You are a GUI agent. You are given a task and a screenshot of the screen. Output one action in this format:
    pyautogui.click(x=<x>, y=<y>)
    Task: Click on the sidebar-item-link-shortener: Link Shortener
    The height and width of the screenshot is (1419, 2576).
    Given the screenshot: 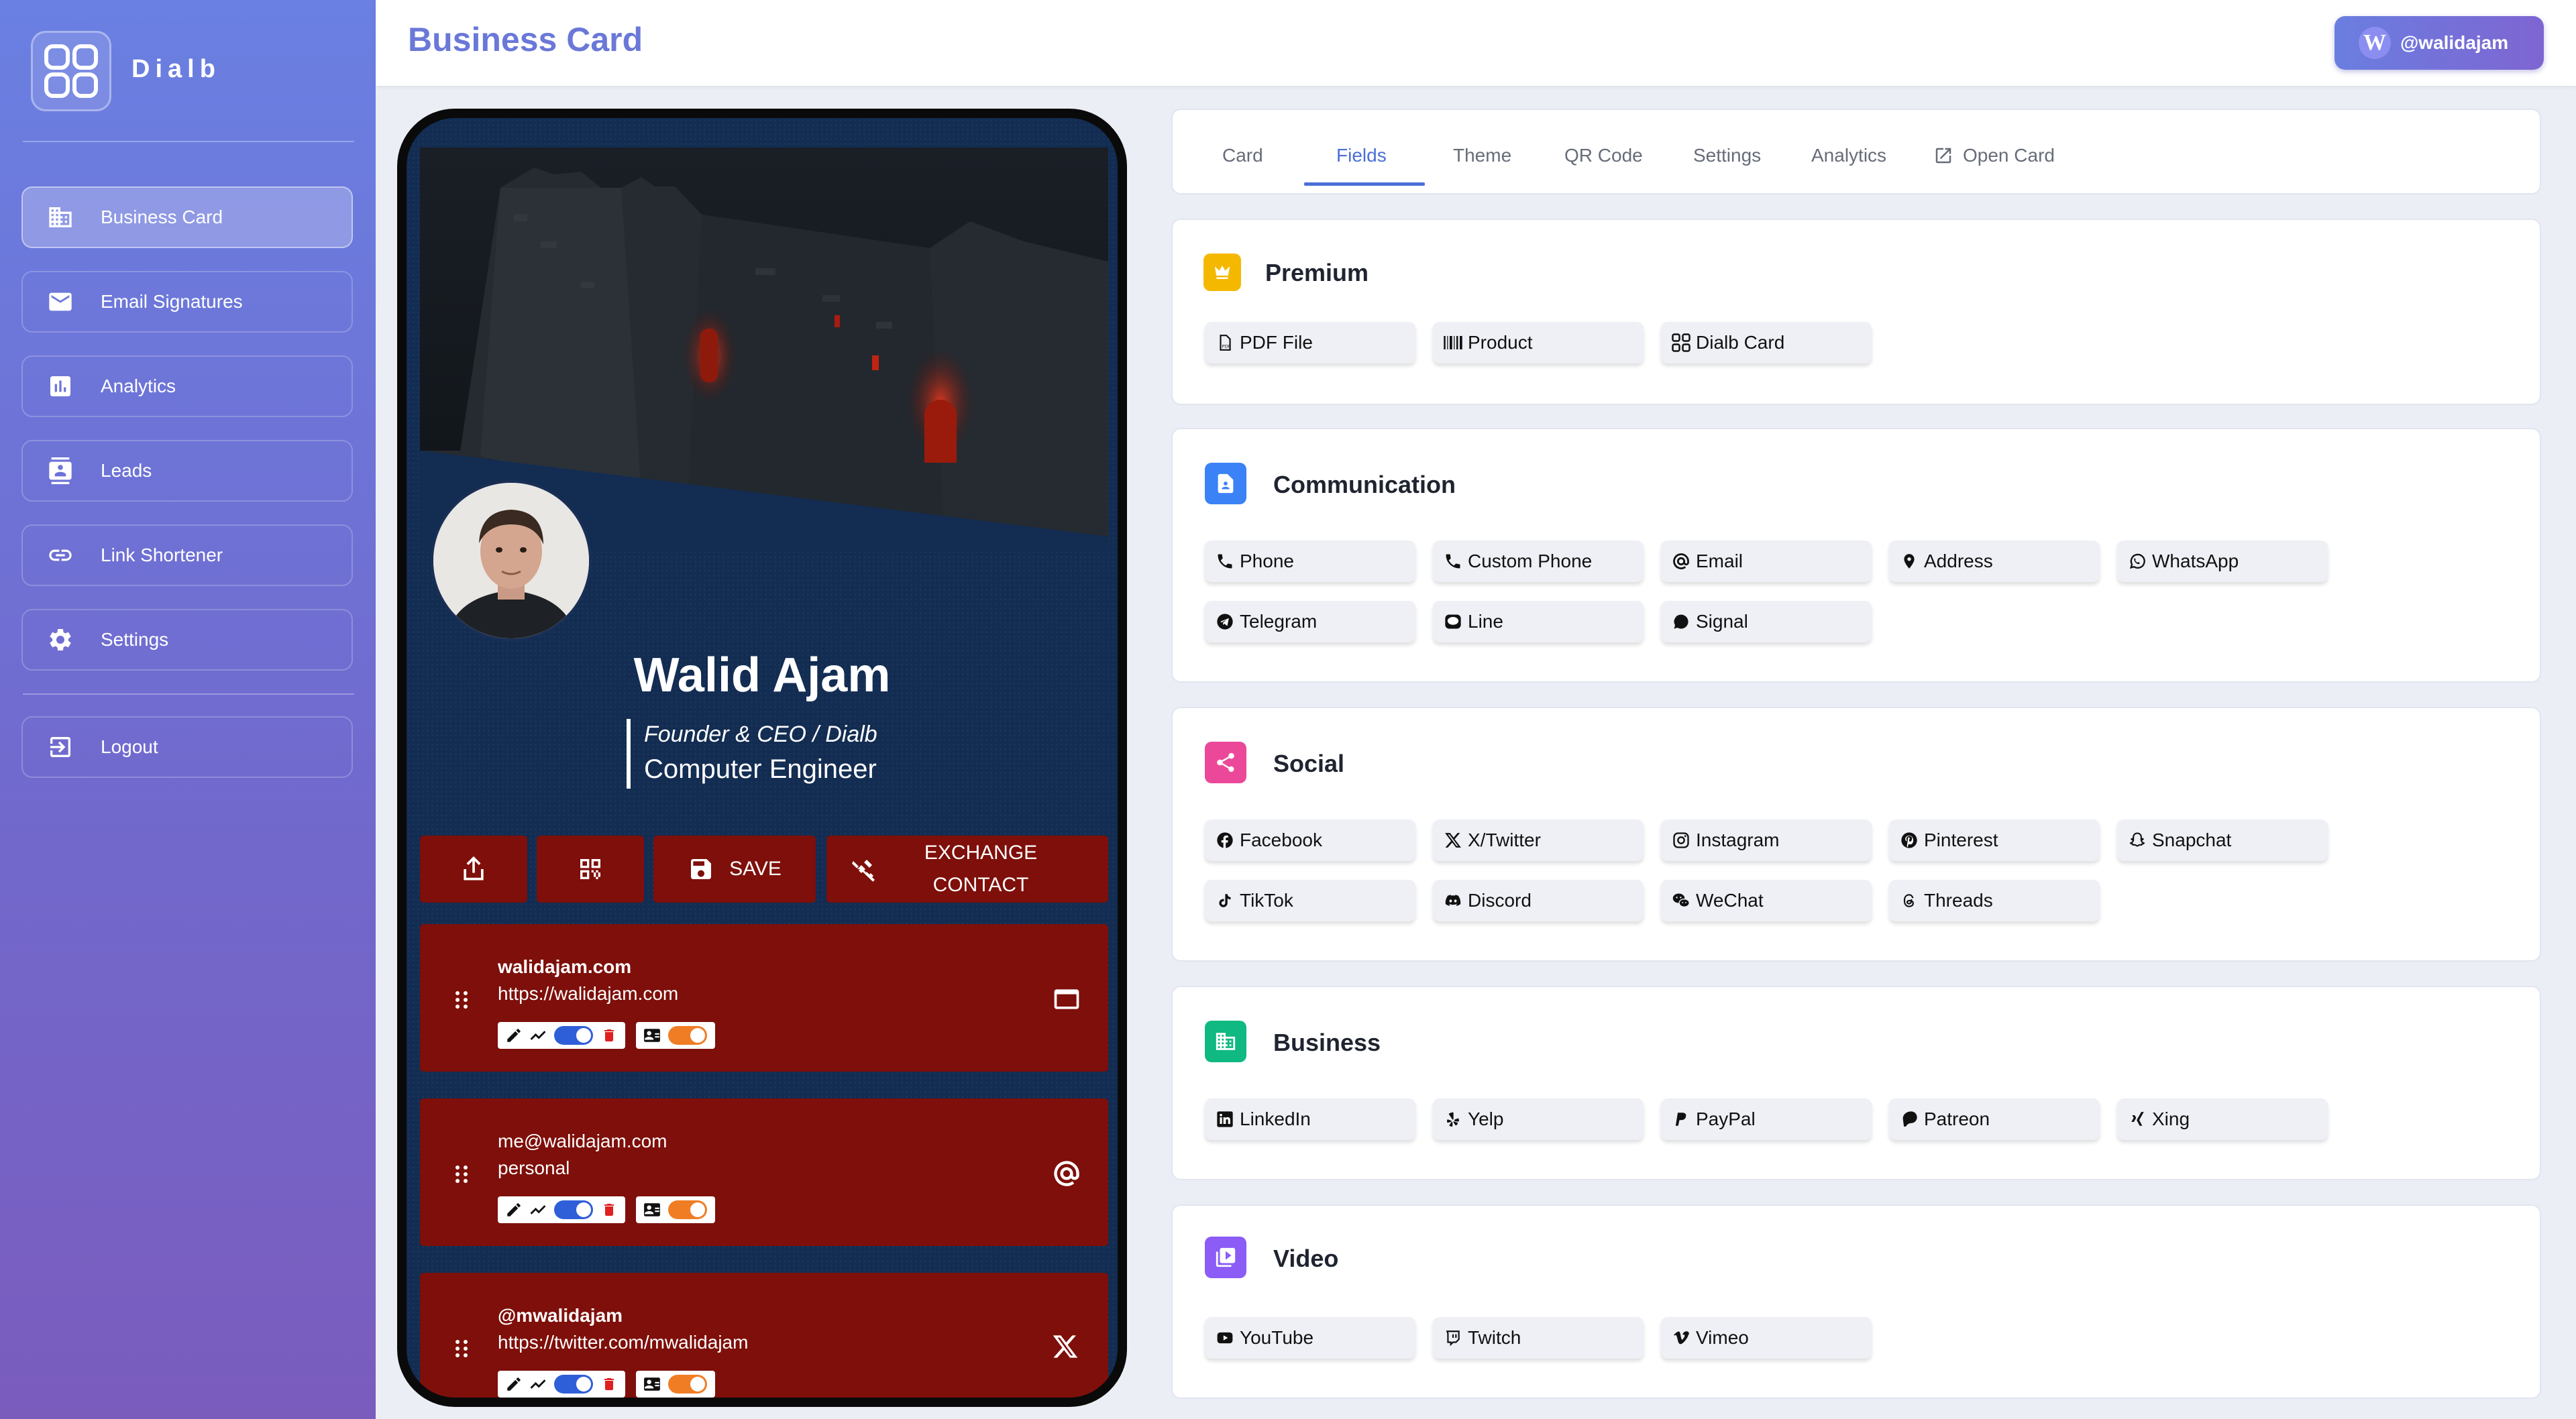 What is the action you would take?
    pyautogui.click(x=187, y=555)
    